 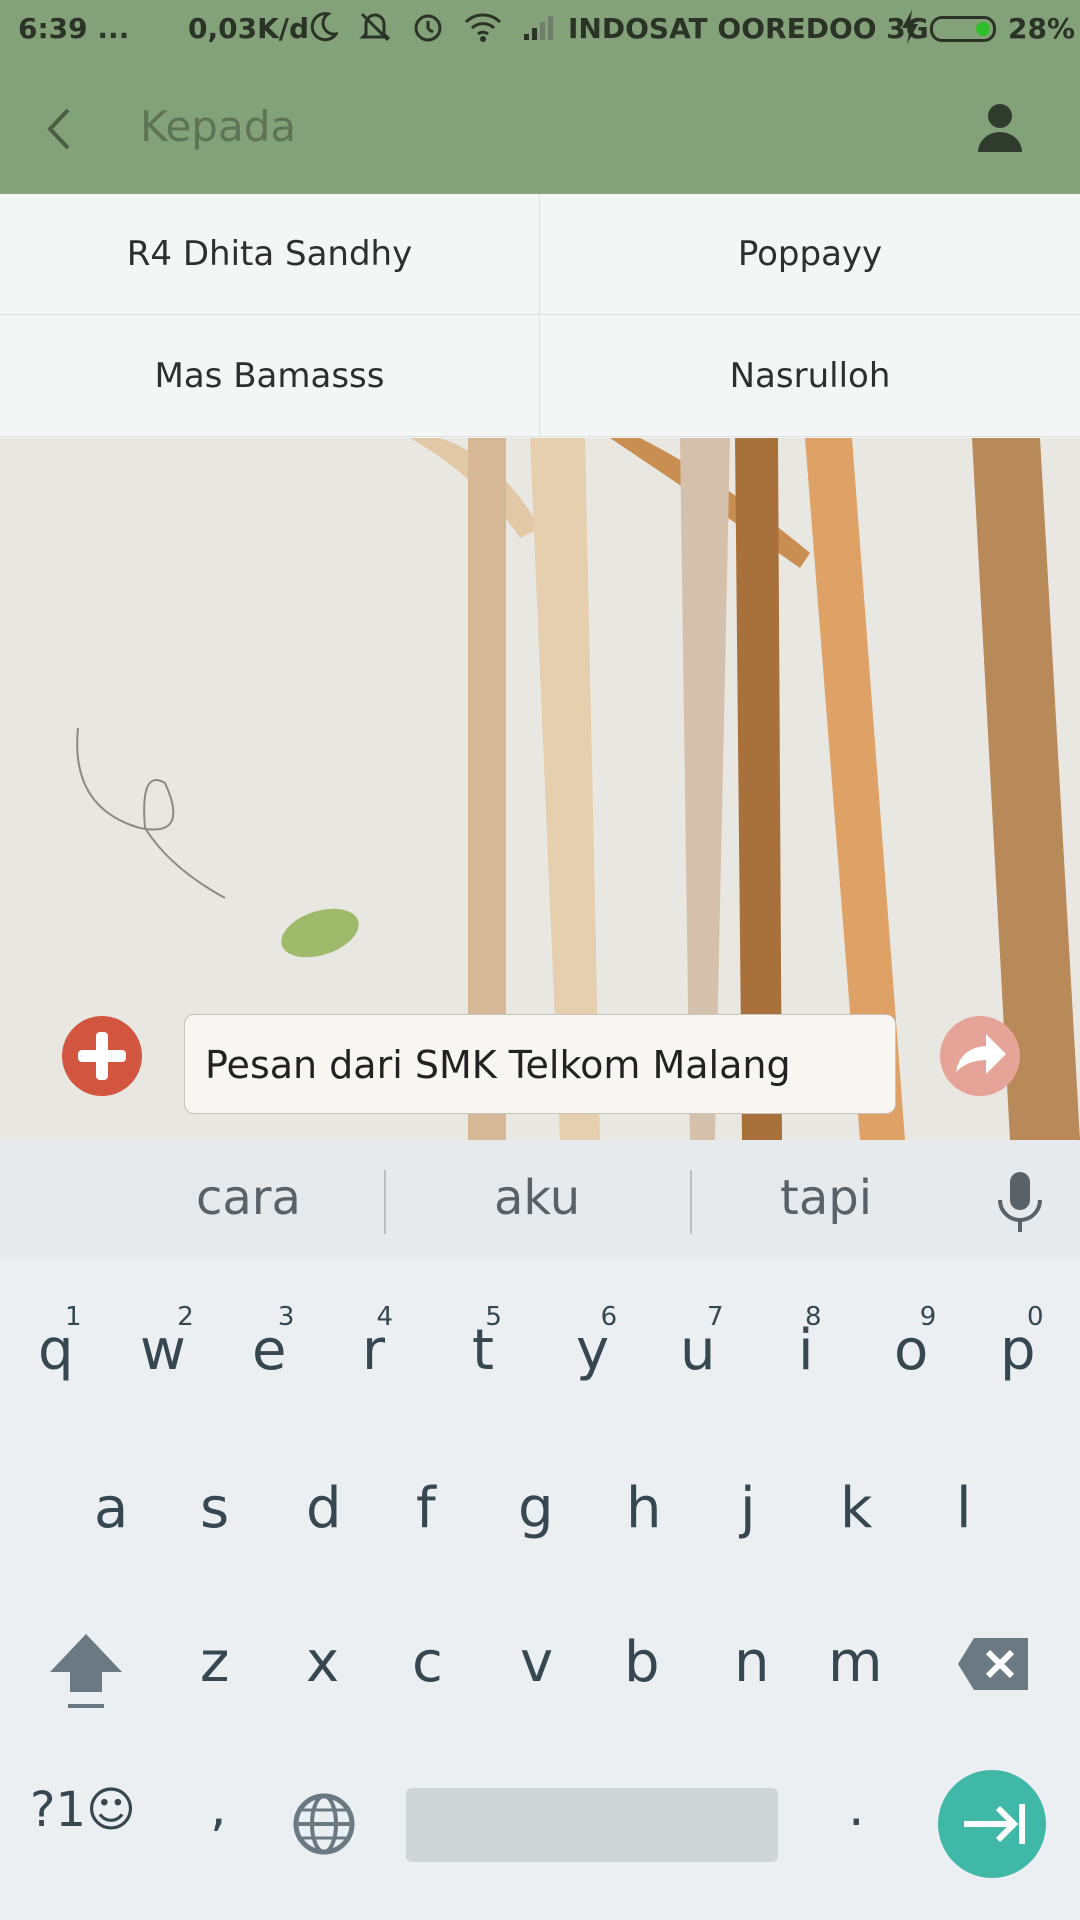 I want to click on battery-icon, so click(x=963, y=29).